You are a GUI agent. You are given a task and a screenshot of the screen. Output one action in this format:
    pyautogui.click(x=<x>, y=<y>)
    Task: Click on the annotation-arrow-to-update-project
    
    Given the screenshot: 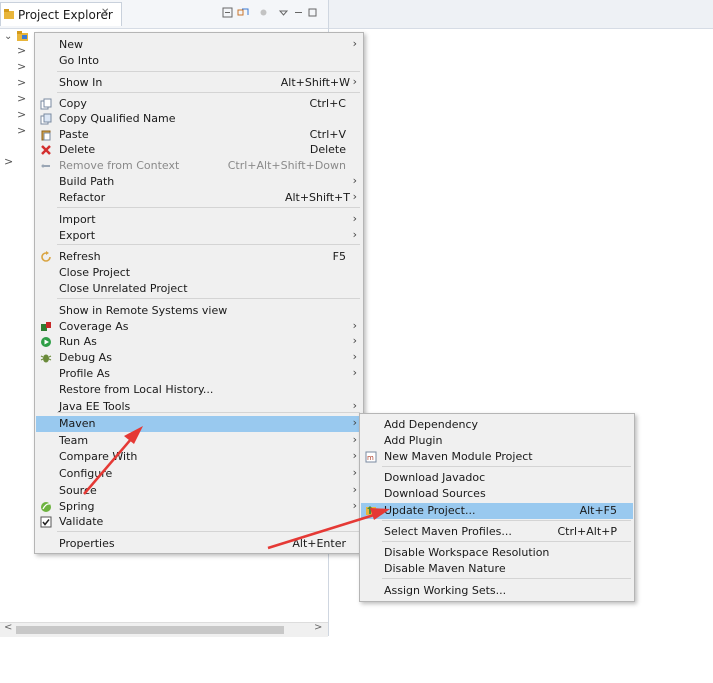 What is the action you would take?
    pyautogui.click(x=328, y=529)
    